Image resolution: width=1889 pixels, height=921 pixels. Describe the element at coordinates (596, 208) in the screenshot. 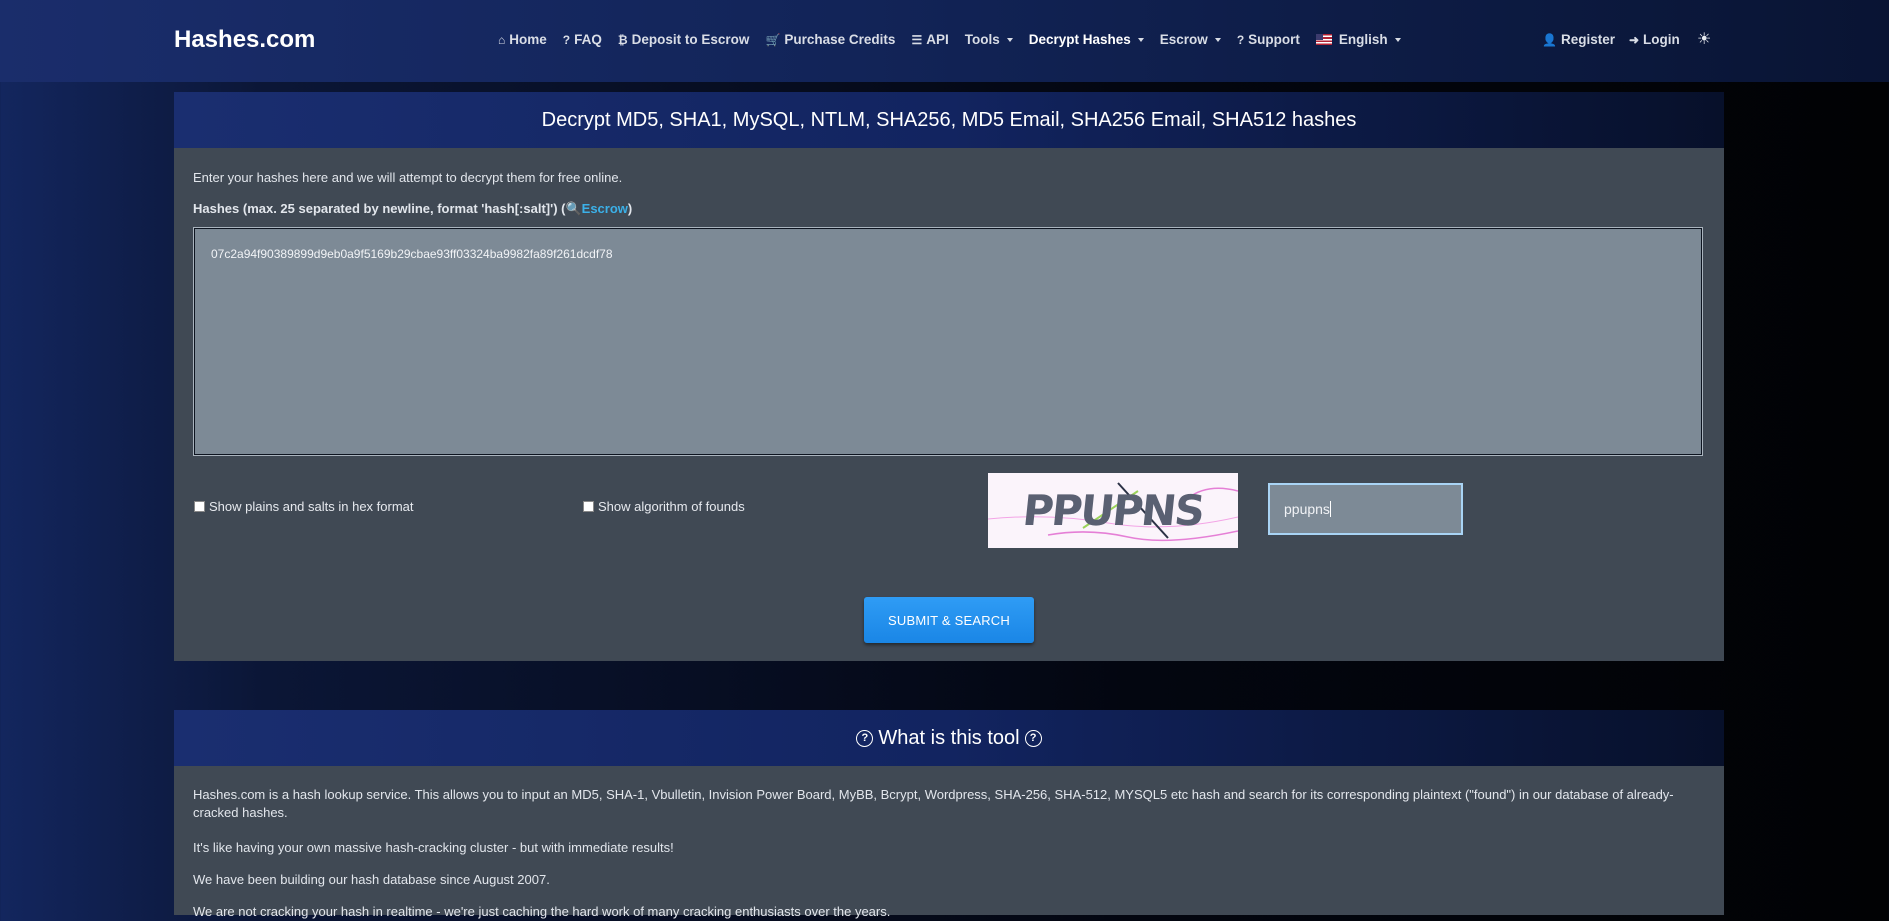

I see `escrow-link: 🔍Escrow` at that location.